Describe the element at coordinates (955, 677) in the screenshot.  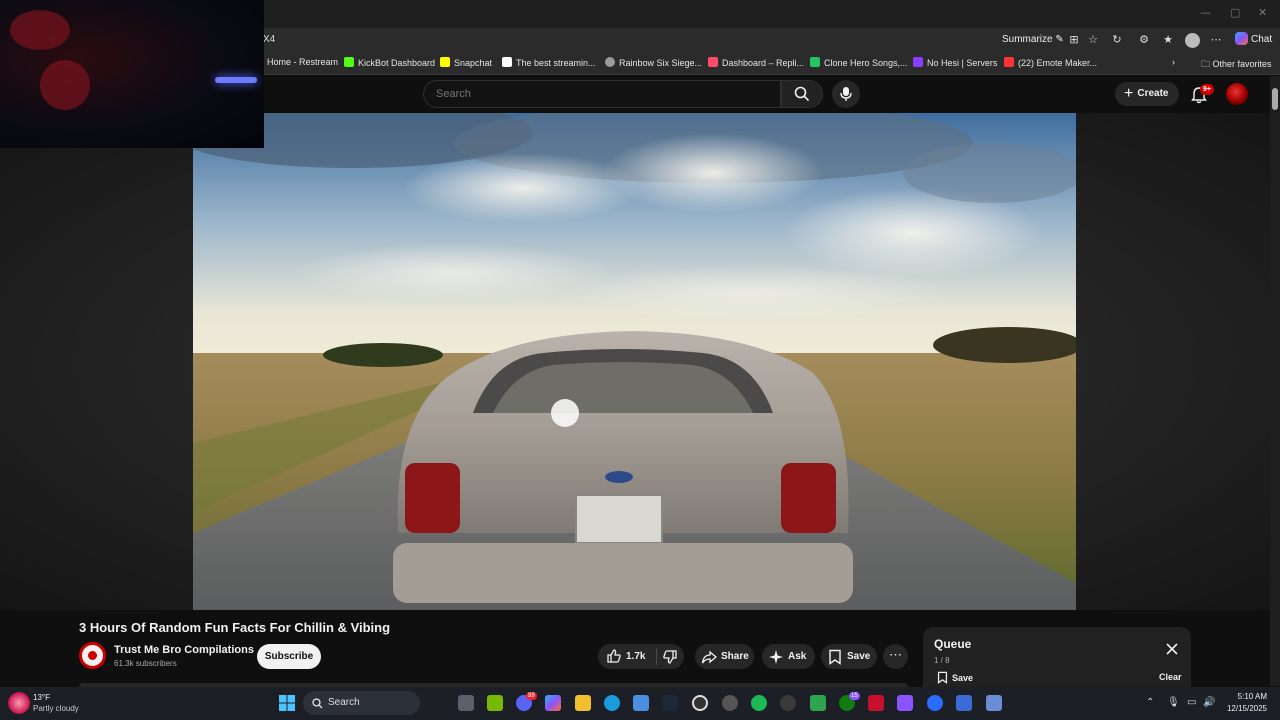
I see `queue-save-button: Save` at that location.